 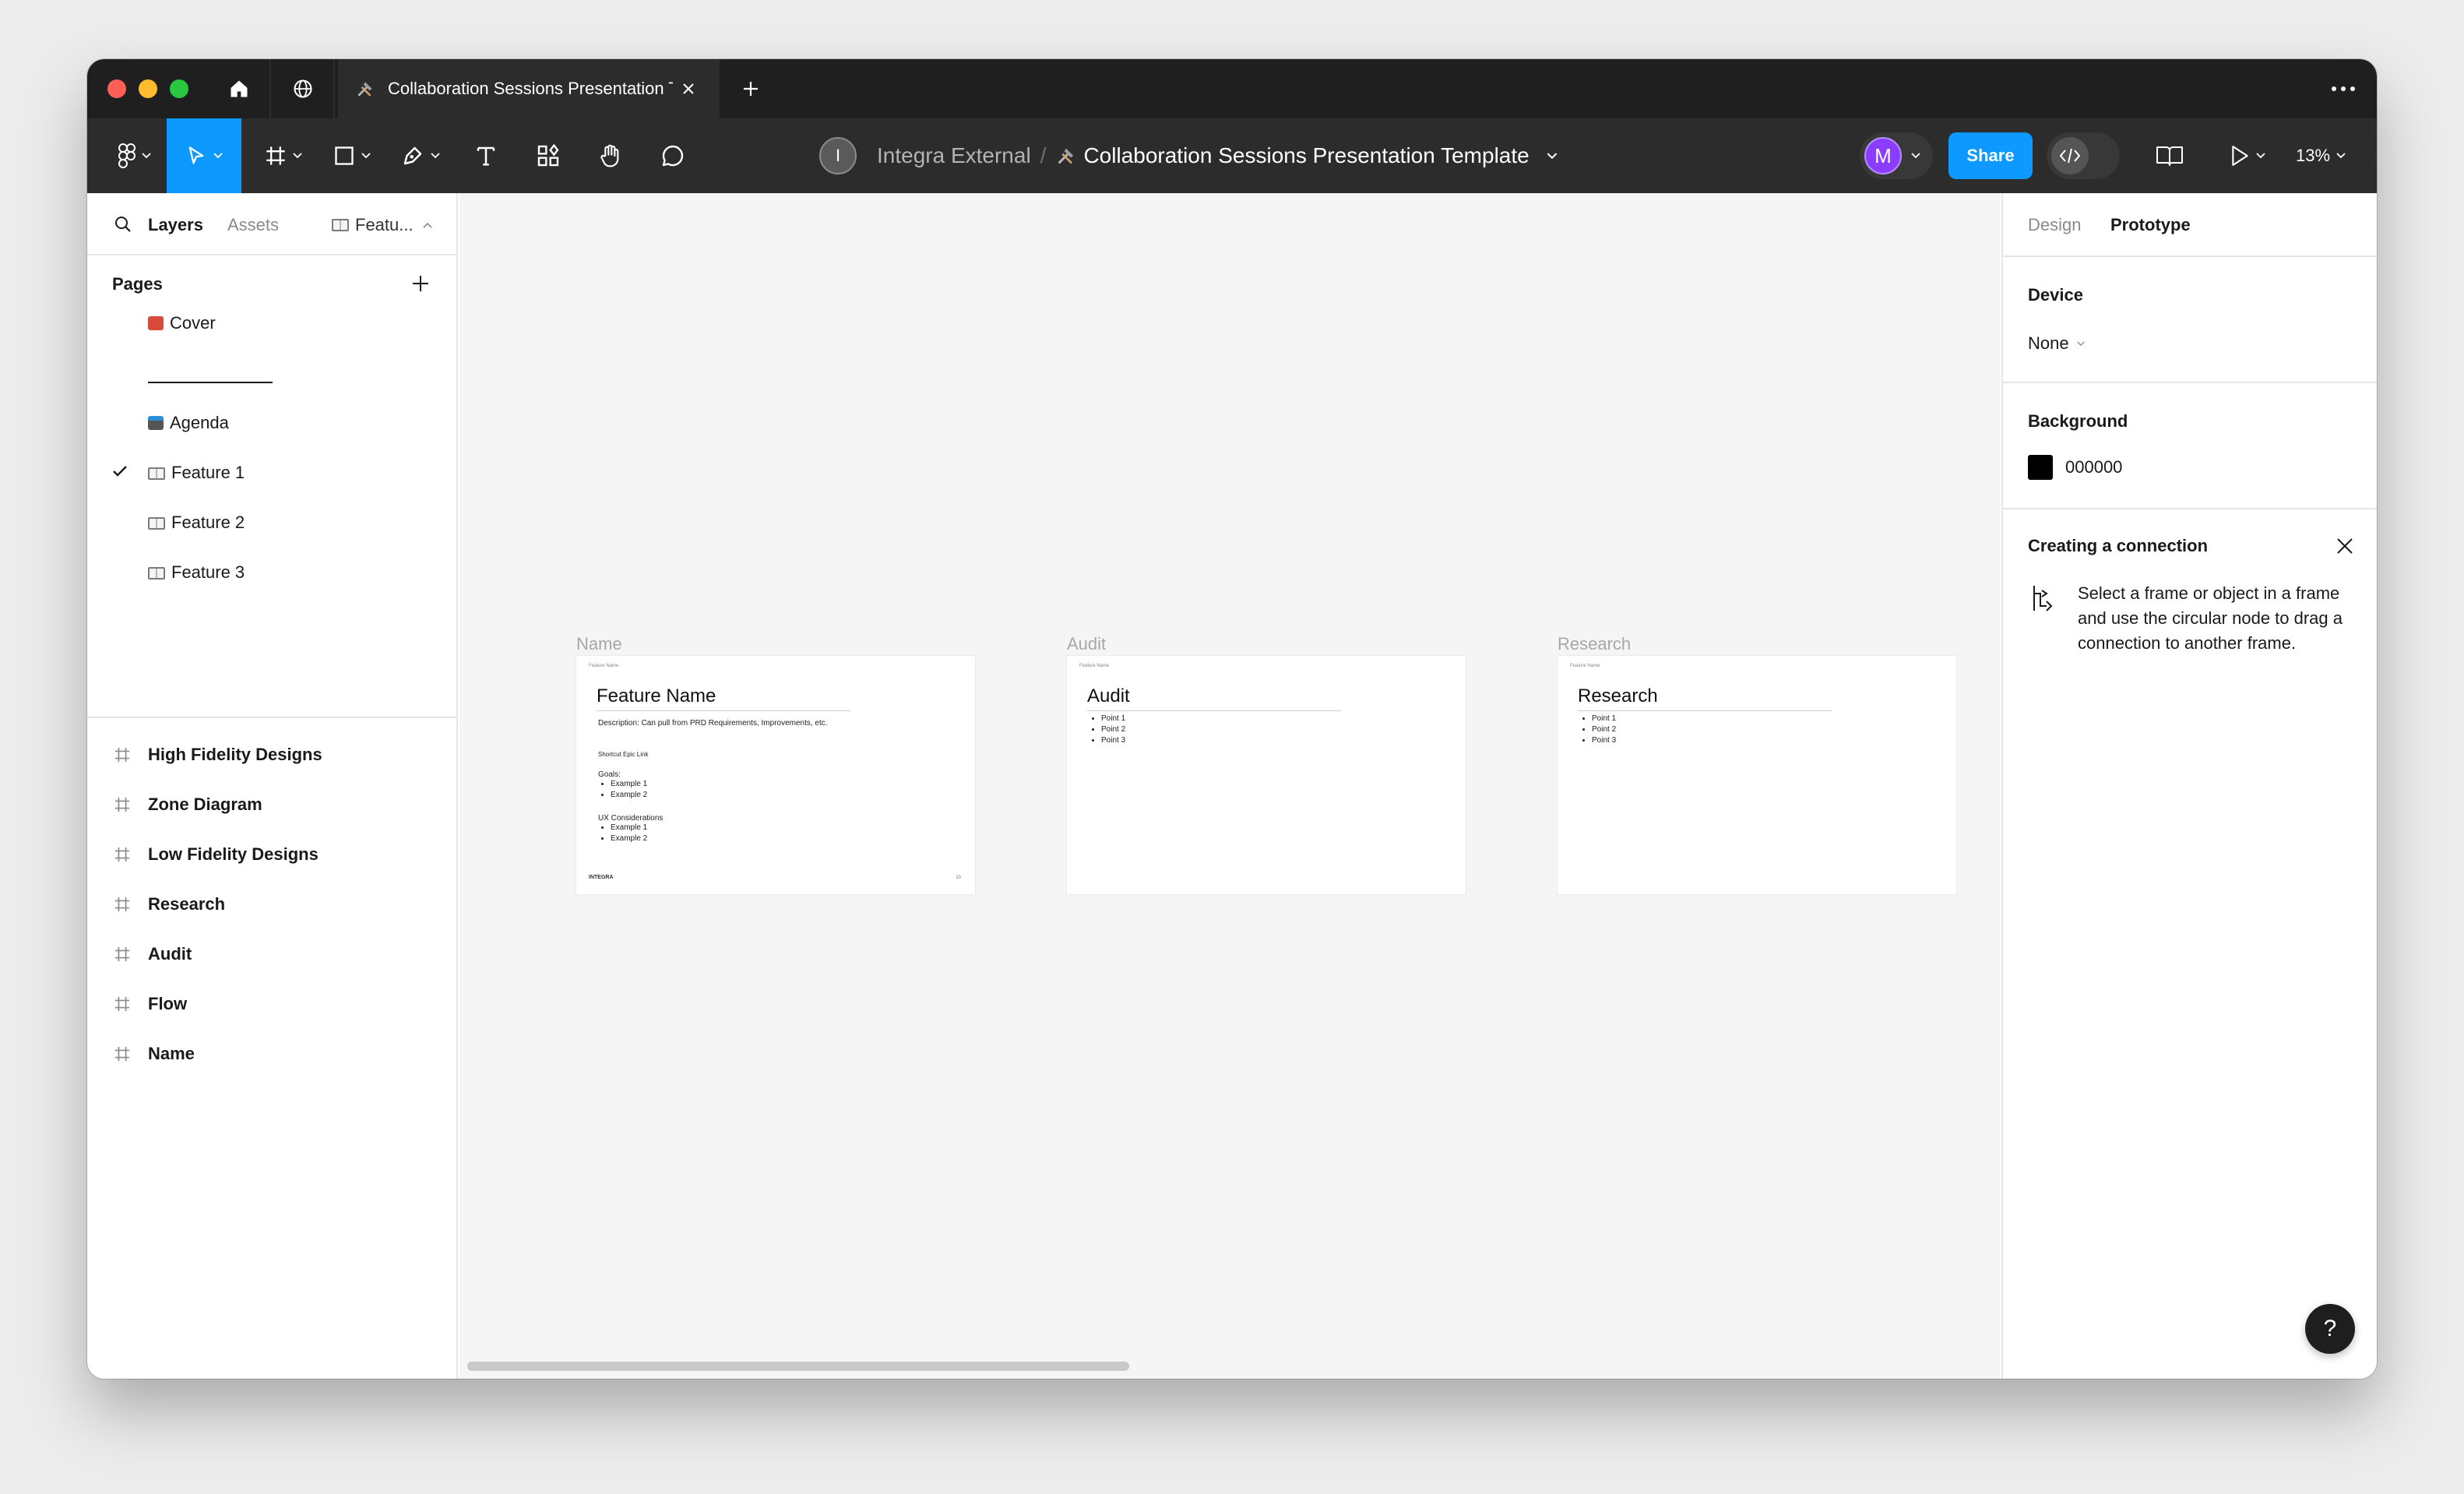 What do you see at coordinates (1113, 719) in the screenshot?
I see `list-item: Point 1` at bounding box center [1113, 719].